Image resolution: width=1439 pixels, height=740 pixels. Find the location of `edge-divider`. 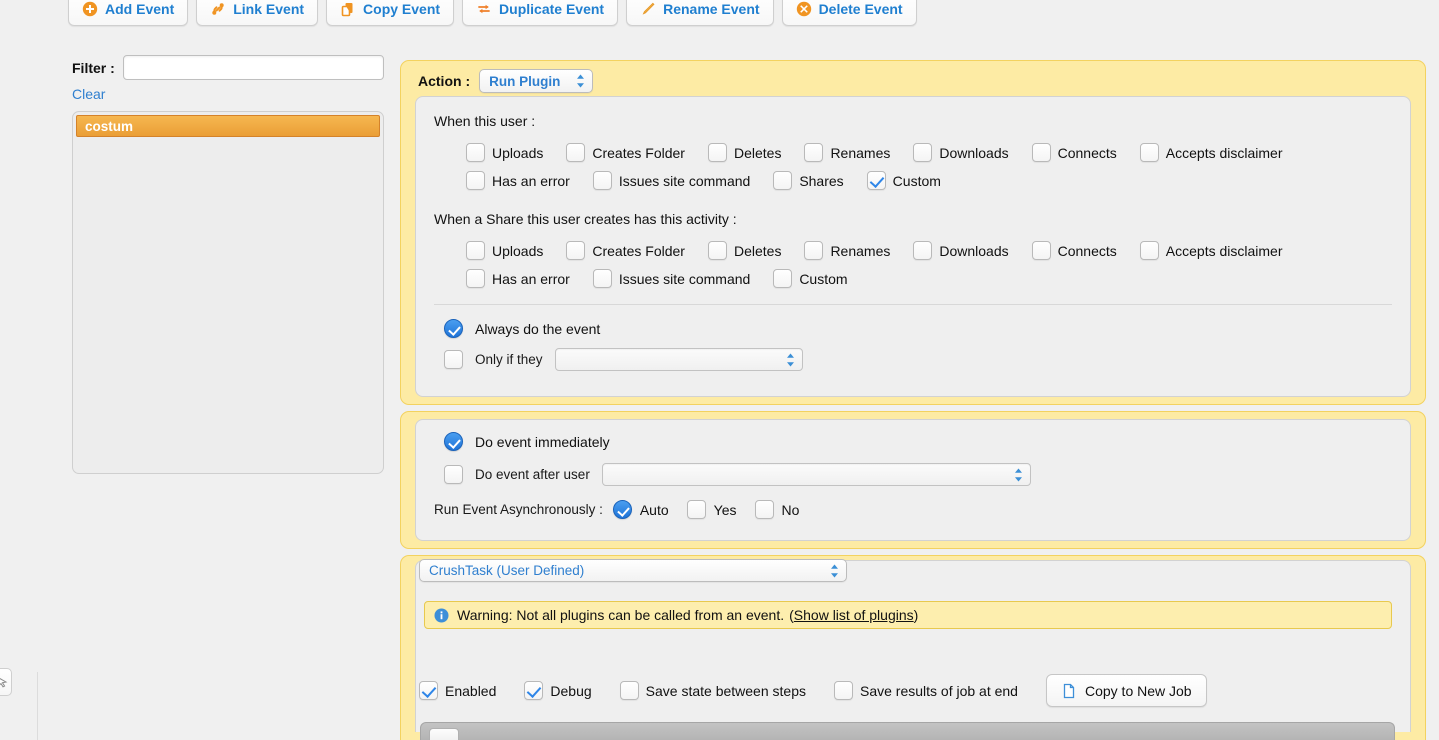

edge-divider is located at coordinates (37, 706).